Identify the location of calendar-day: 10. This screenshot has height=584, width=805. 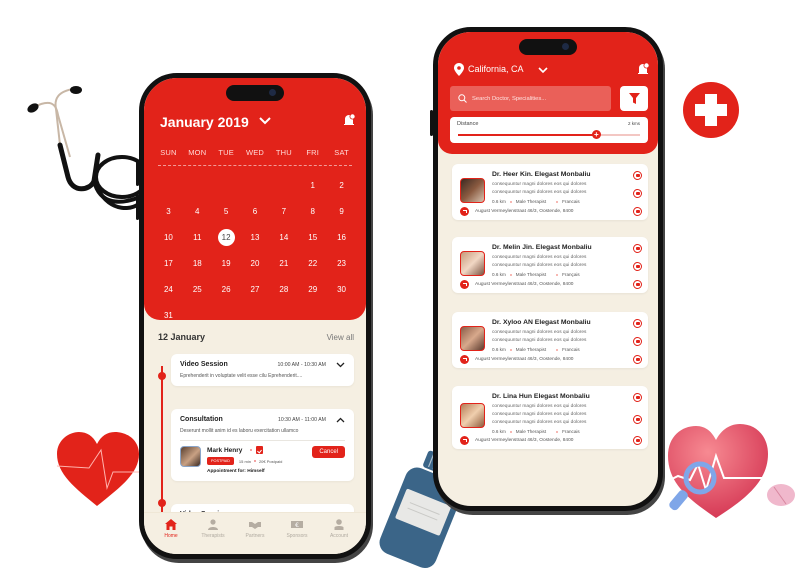
(168, 237).